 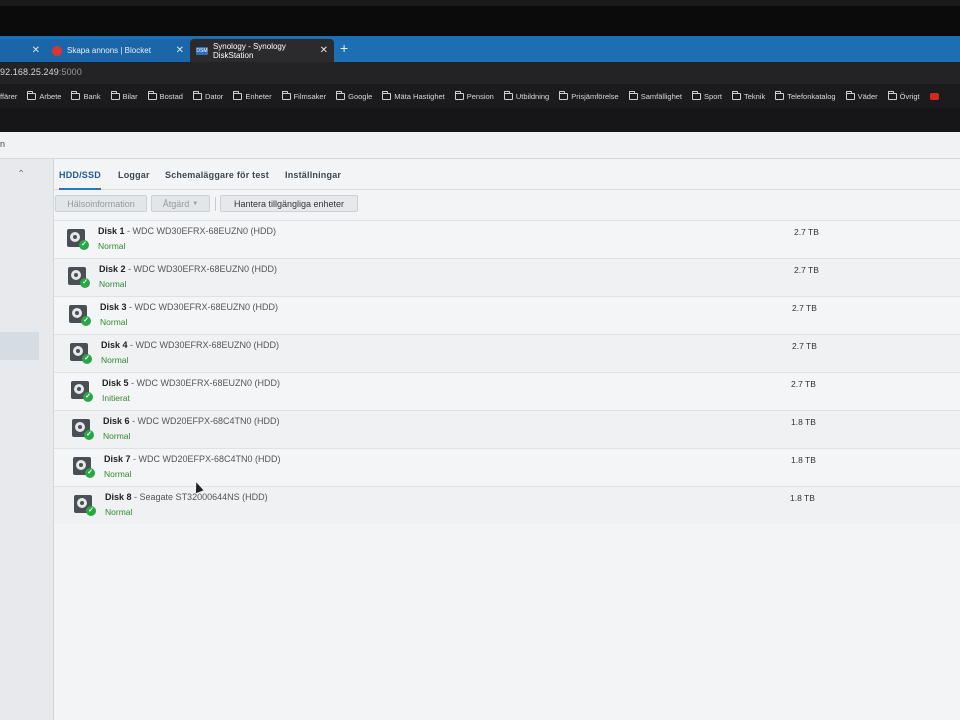 I want to click on bookmark-item: Bostad, so click(x=165, y=95).